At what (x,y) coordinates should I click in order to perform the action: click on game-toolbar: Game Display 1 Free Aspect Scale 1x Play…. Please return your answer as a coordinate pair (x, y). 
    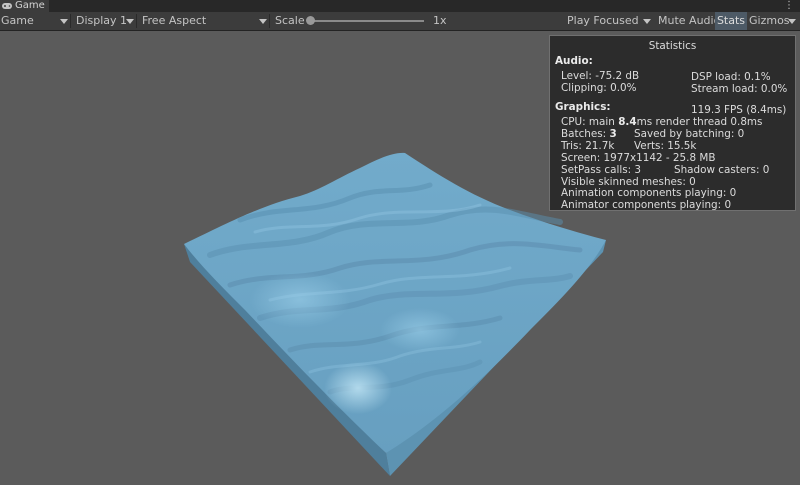
    Looking at the image, I should click on (400, 21).